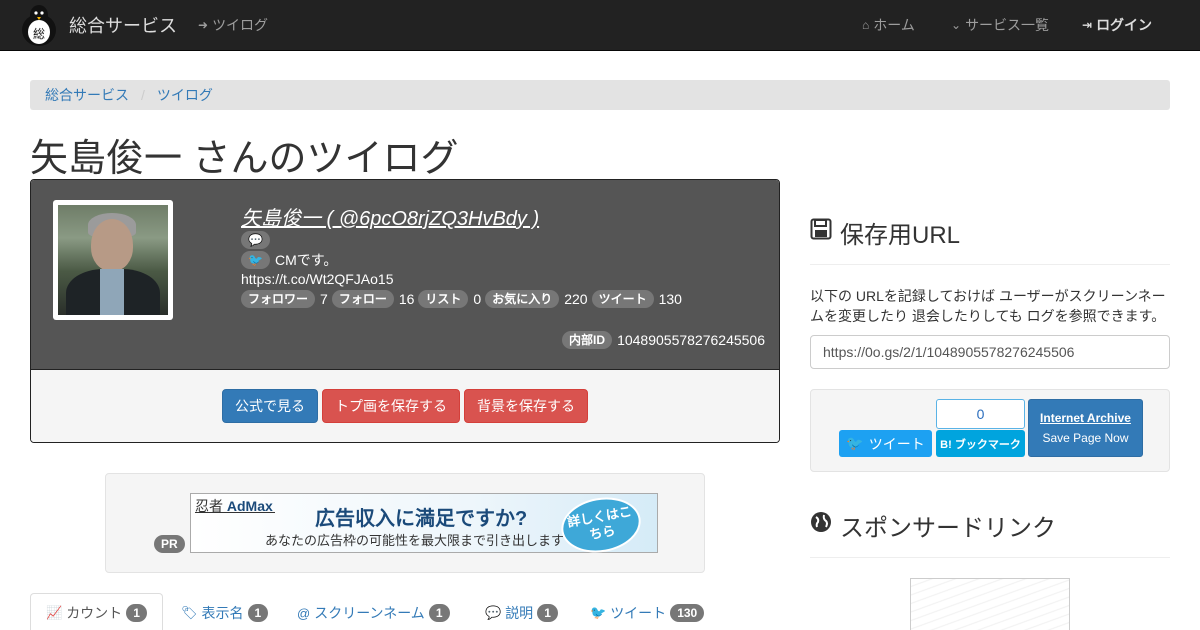 Image resolution: width=1200 pixels, height=630 pixels. I want to click on hatena-bookmark-button: B! ブックマーク, so click(980, 443).